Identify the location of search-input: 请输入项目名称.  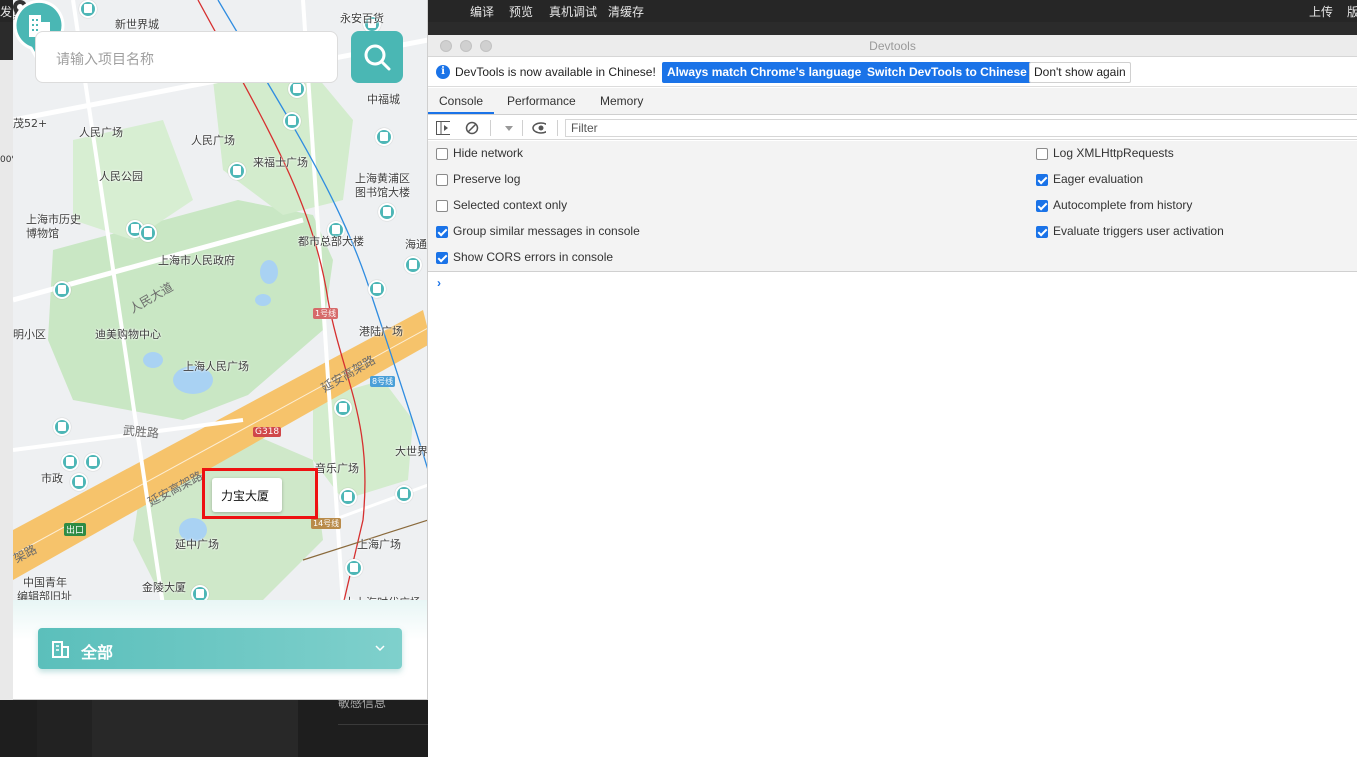
(186, 57).